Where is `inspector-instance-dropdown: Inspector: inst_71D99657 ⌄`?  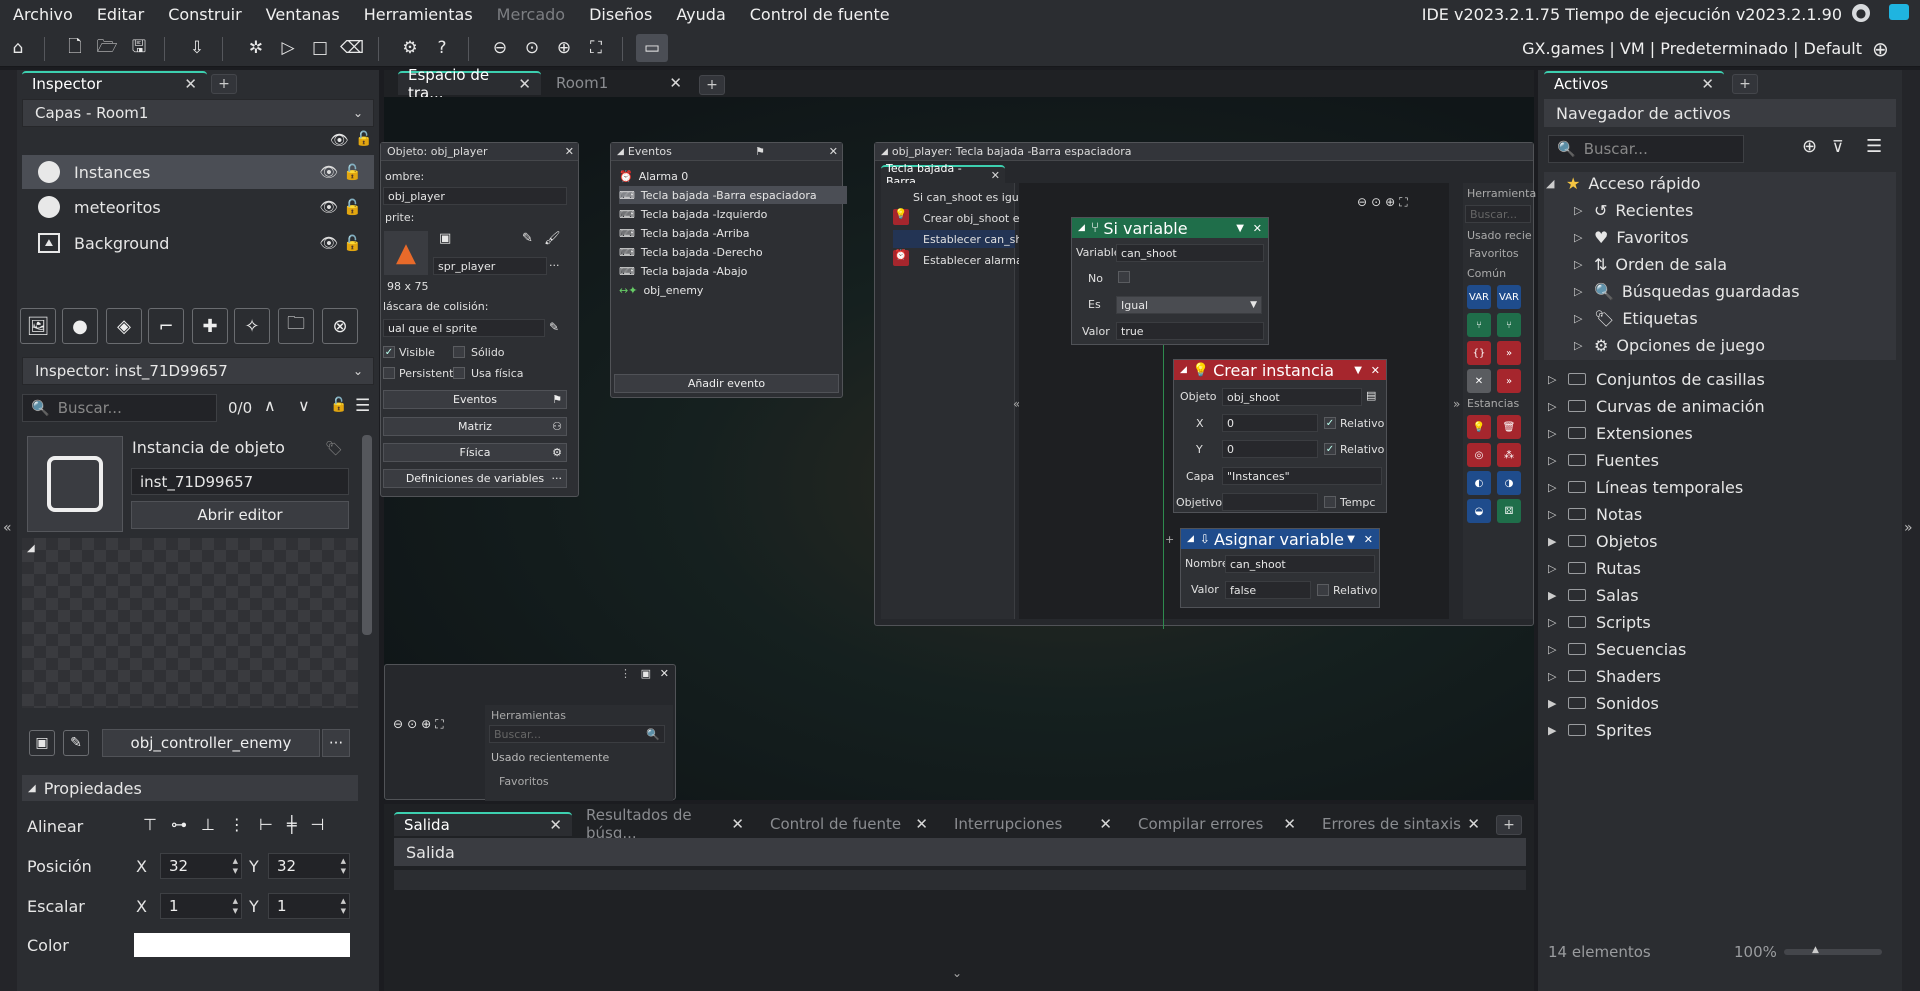
inspector-instance-dropdown: Inspector: inst_71D99657 ⌄ is located at coordinates (198, 371).